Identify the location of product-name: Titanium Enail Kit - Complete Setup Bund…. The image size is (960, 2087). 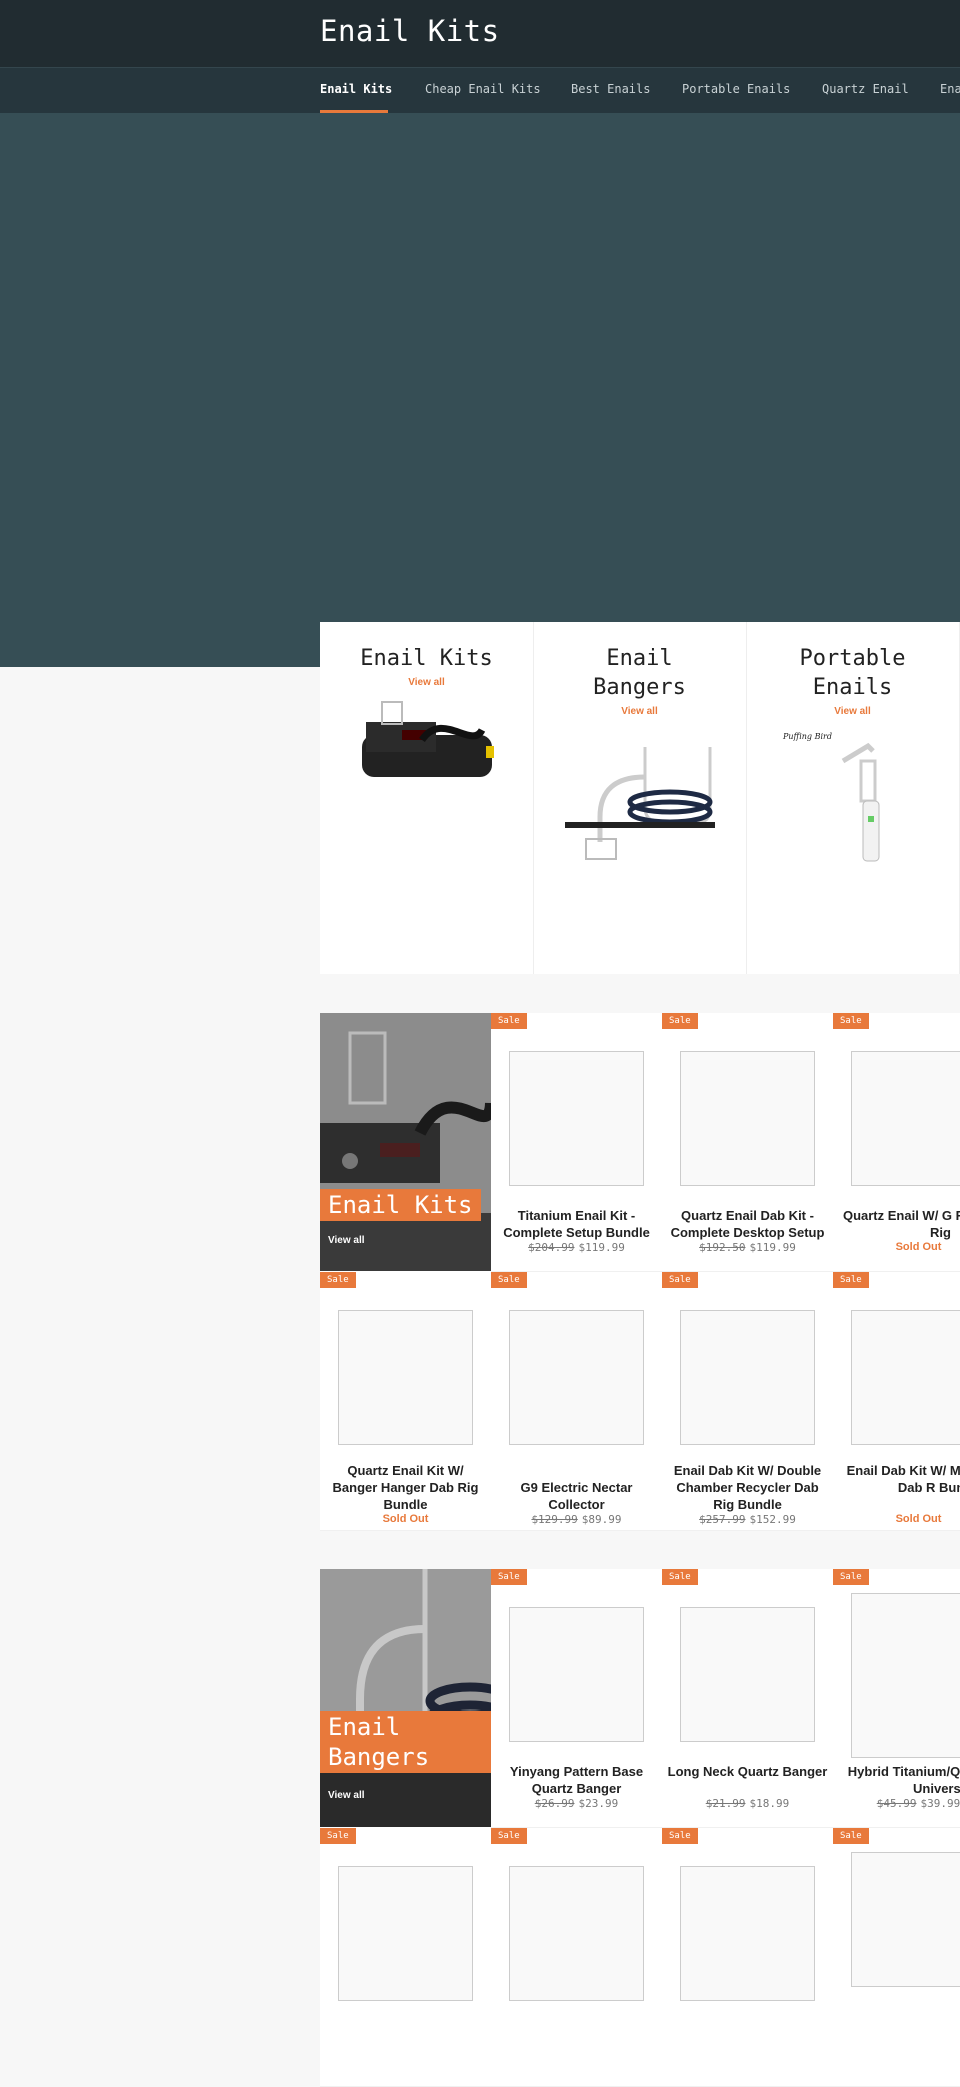
(576, 1224).